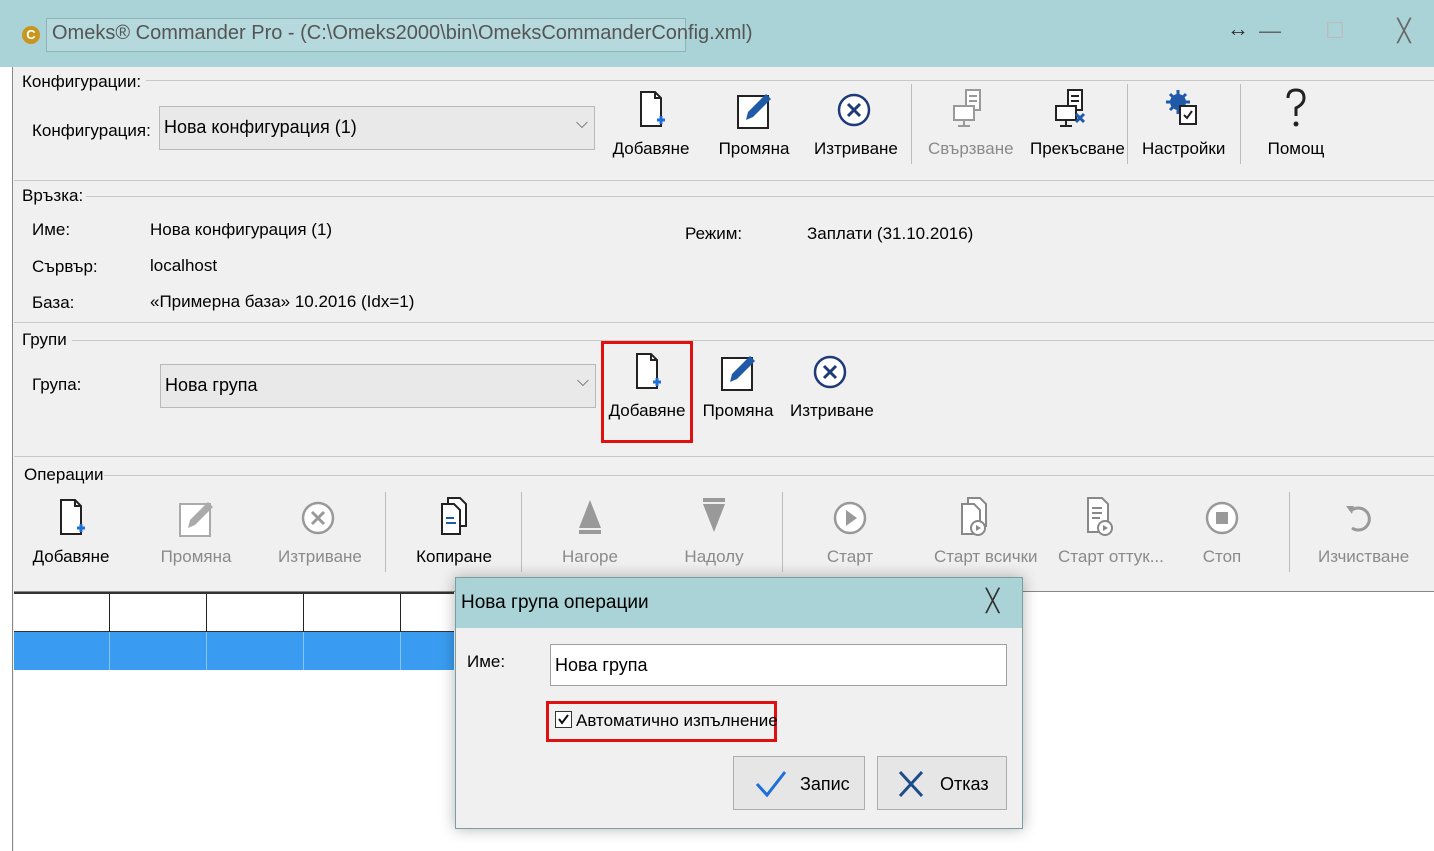  I want to click on op-add-button: Добавяне, so click(71, 536).